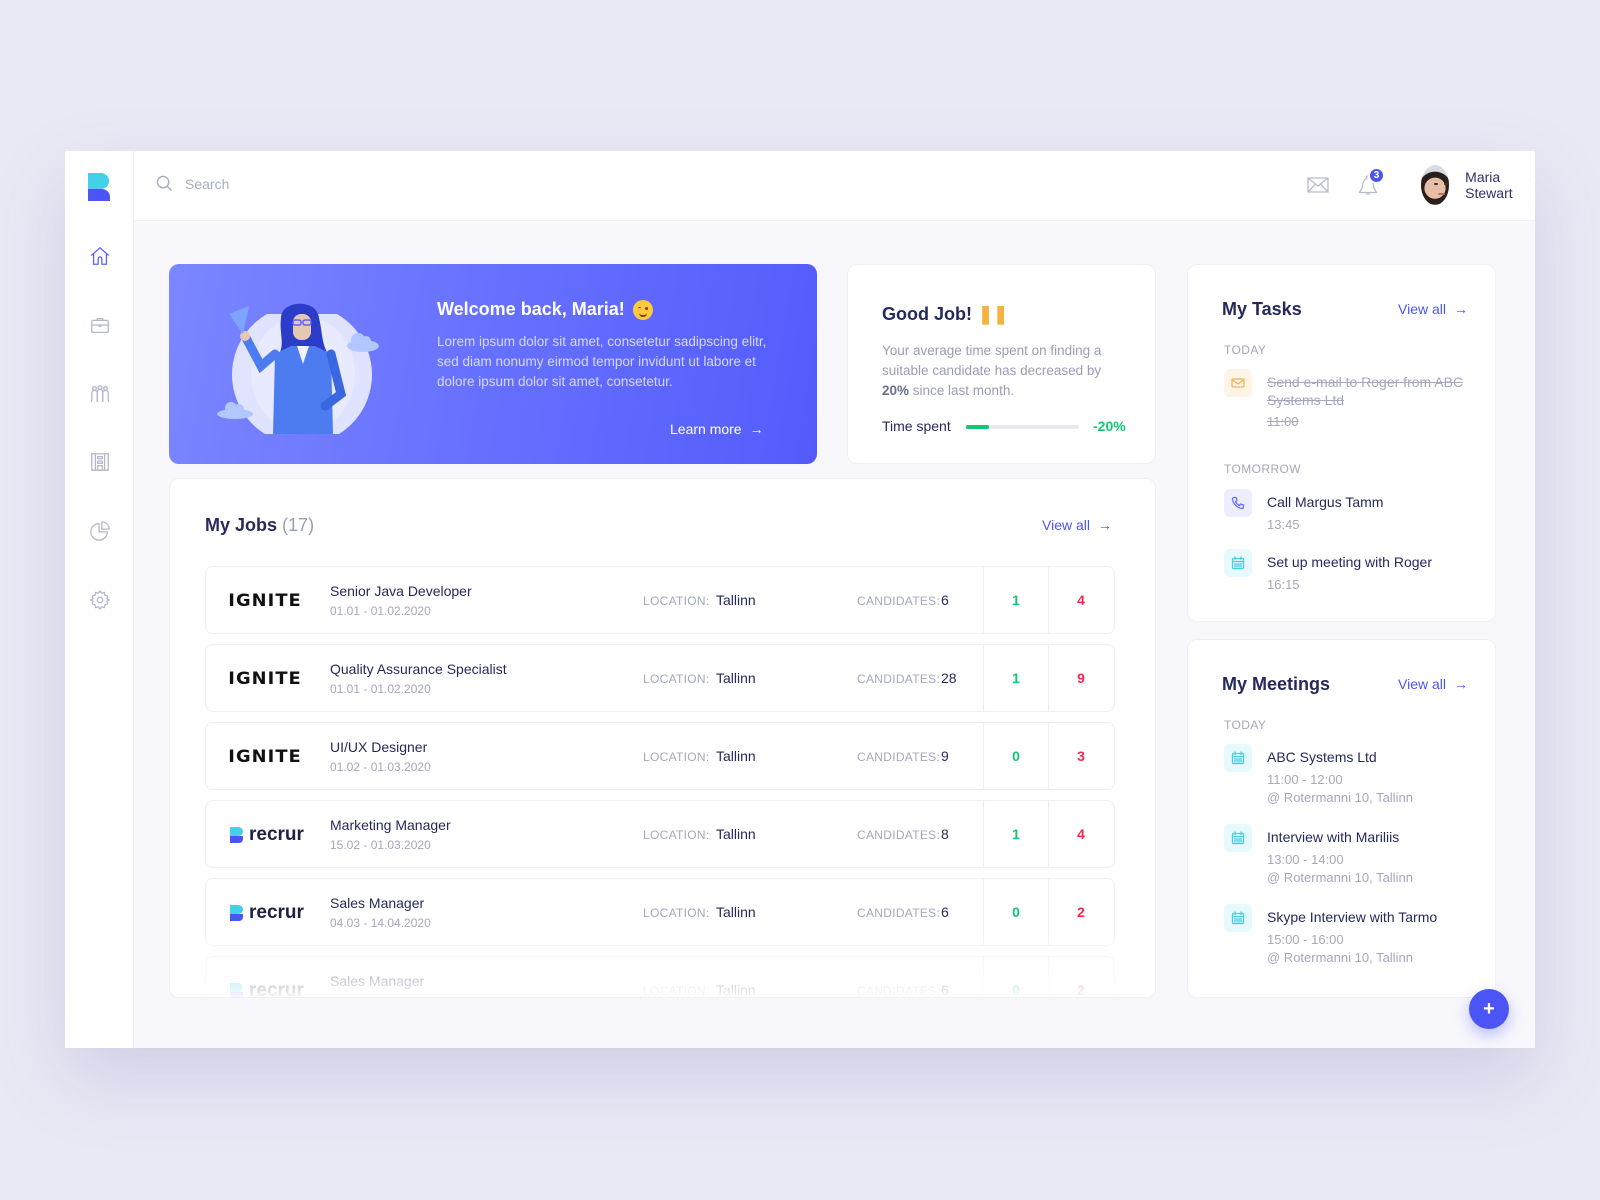 The width and height of the screenshot is (1600, 1200). What do you see at coordinates (1305, 779) in the screenshot?
I see `meeting-time: 11:00 - 12:00` at bounding box center [1305, 779].